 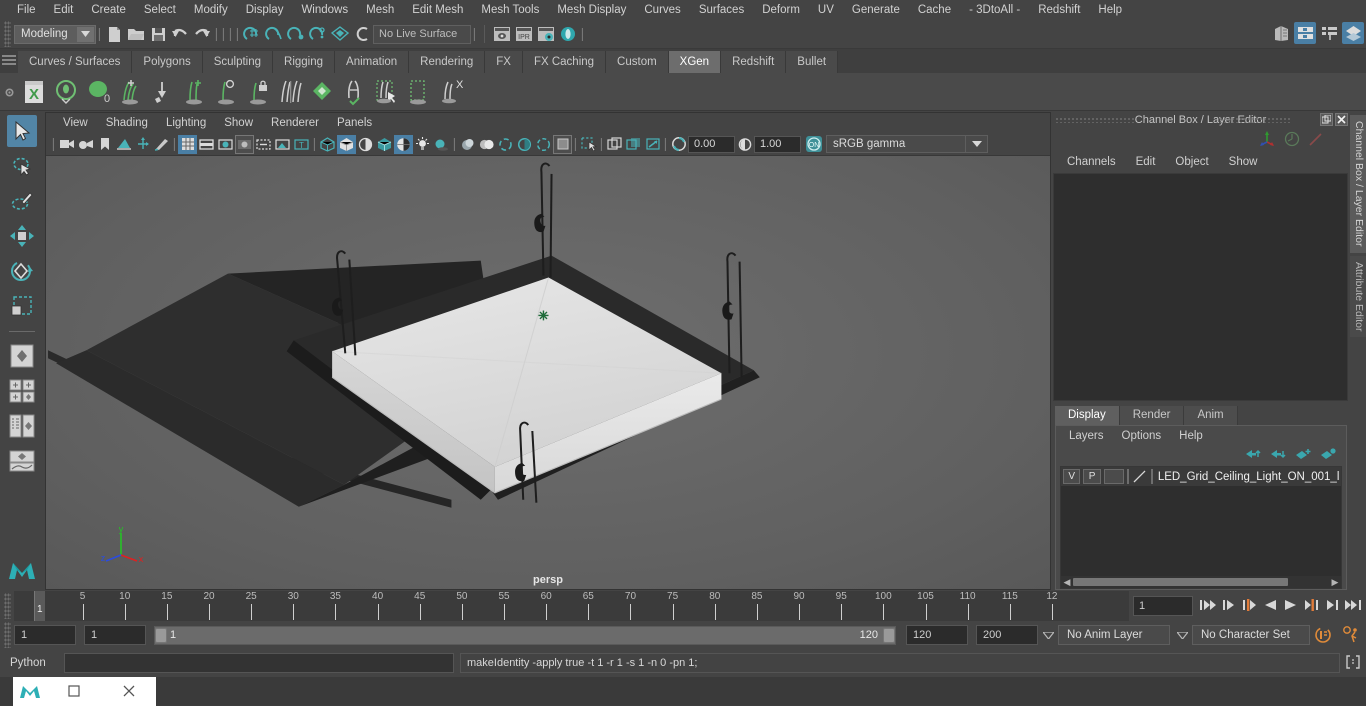 What do you see at coordinates (22, 271) in the screenshot?
I see `rotate-tool-button` at bounding box center [22, 271].